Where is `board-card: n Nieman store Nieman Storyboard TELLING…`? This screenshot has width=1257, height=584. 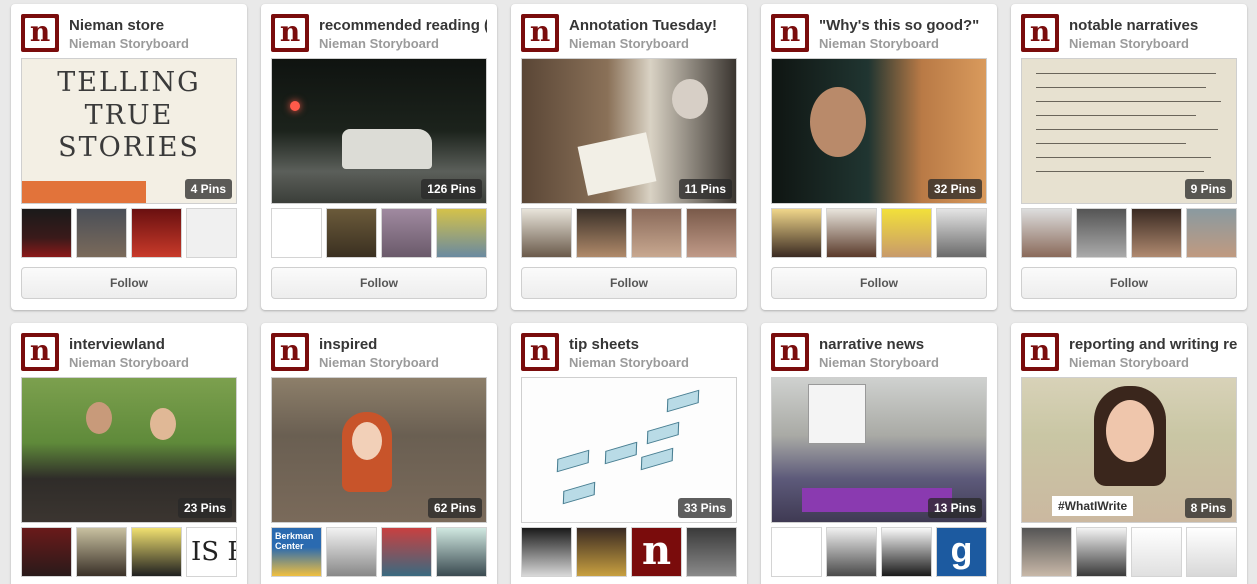 board-card: n Nieman store Nieman Storyboard TELLING… is located at coordinates (129, 157).